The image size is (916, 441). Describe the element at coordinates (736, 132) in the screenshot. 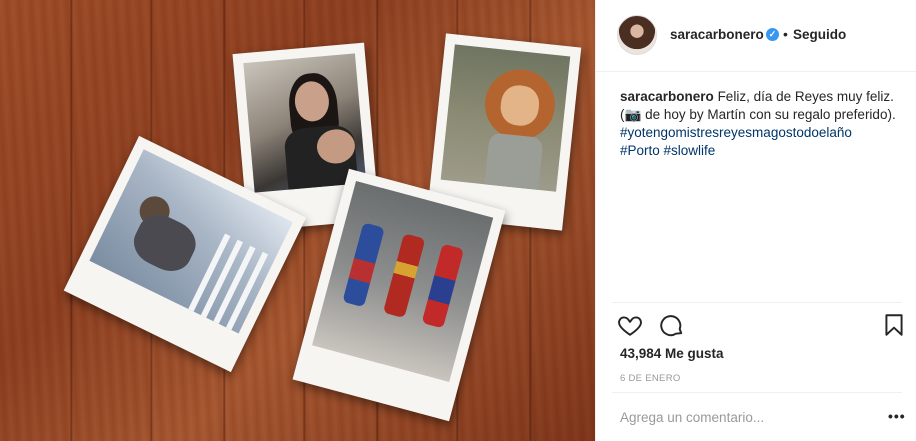

I see `hashtag-link: #yotengomistresreyesmagostodoelaño` at that location.